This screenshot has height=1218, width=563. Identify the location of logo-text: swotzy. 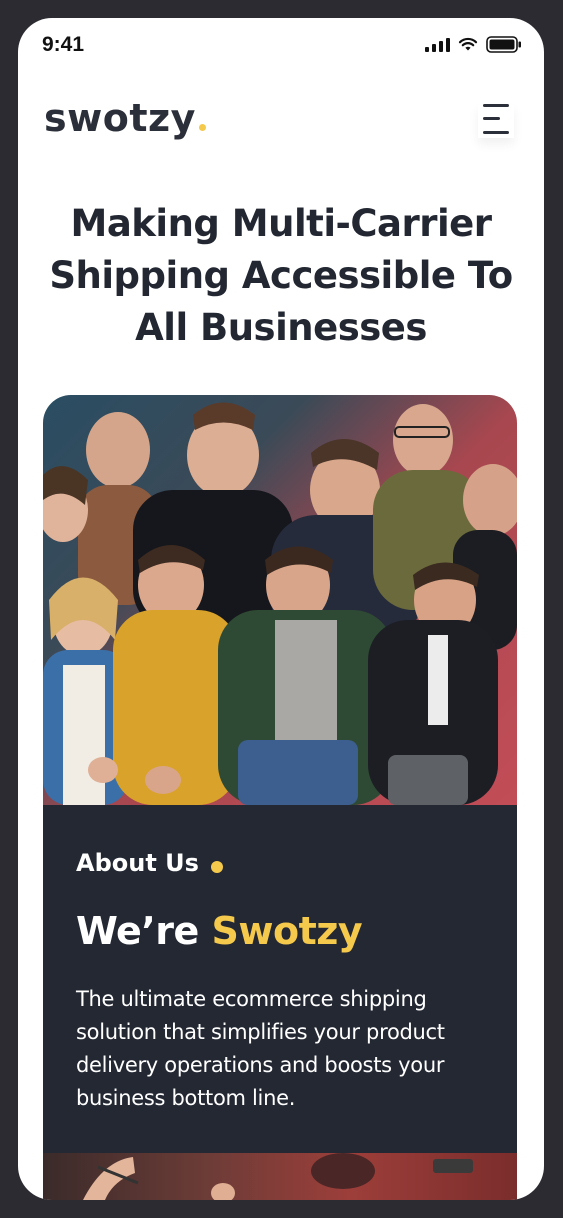
(120, 118).